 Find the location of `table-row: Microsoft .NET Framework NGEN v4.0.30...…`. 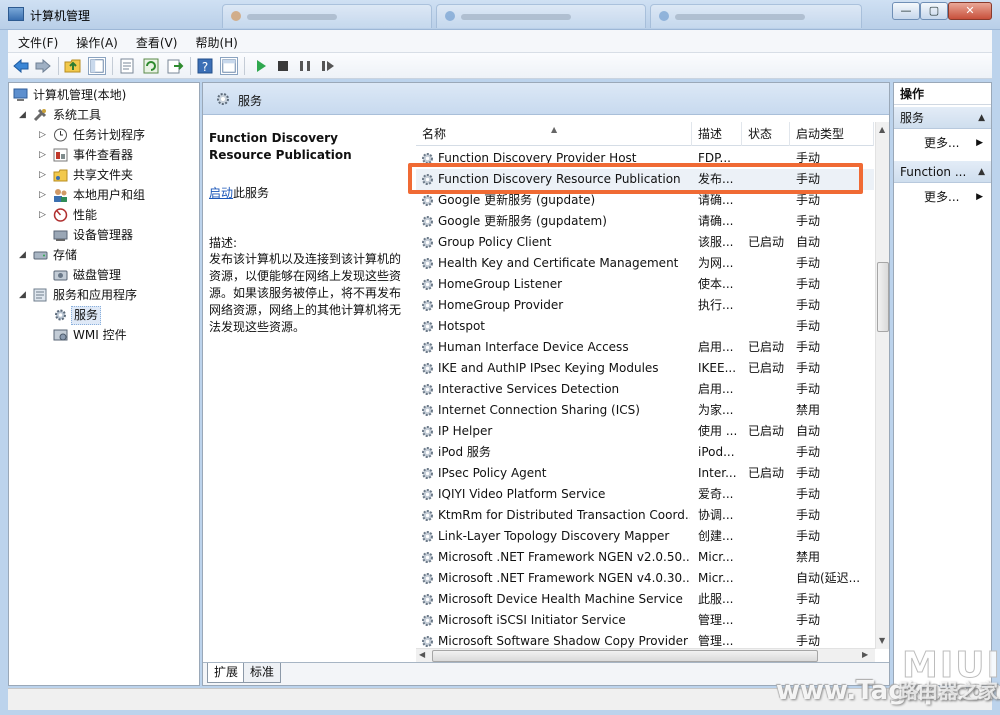

table-row: Microsoft .NET Framework NGEN v4.0.30...… is located at coordinates (645, 578).